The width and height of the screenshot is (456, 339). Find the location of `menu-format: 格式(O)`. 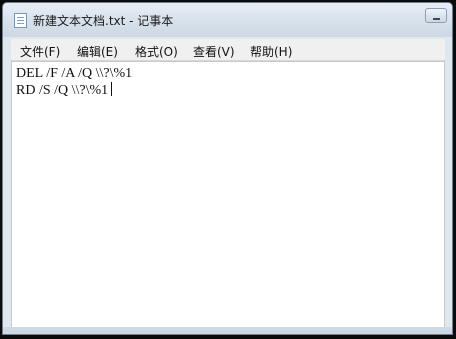

menu-format: 格式(O) is located at coordinates (156, 51).